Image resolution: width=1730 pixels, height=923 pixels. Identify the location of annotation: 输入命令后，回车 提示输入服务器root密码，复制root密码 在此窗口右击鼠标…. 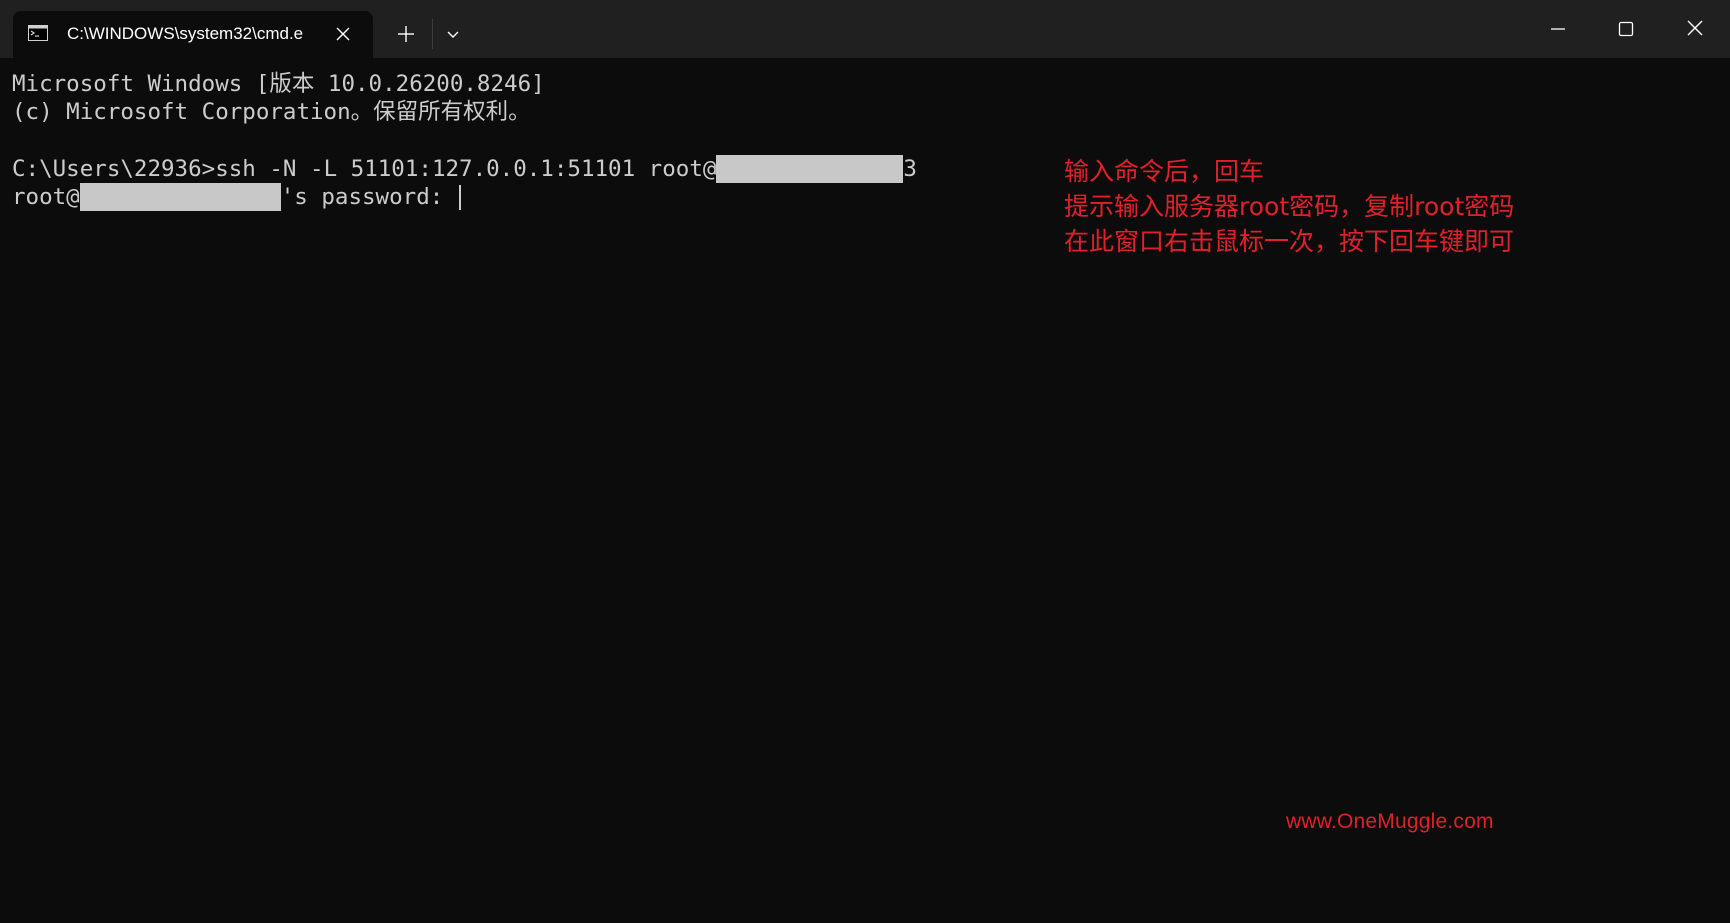
(1289, 206).